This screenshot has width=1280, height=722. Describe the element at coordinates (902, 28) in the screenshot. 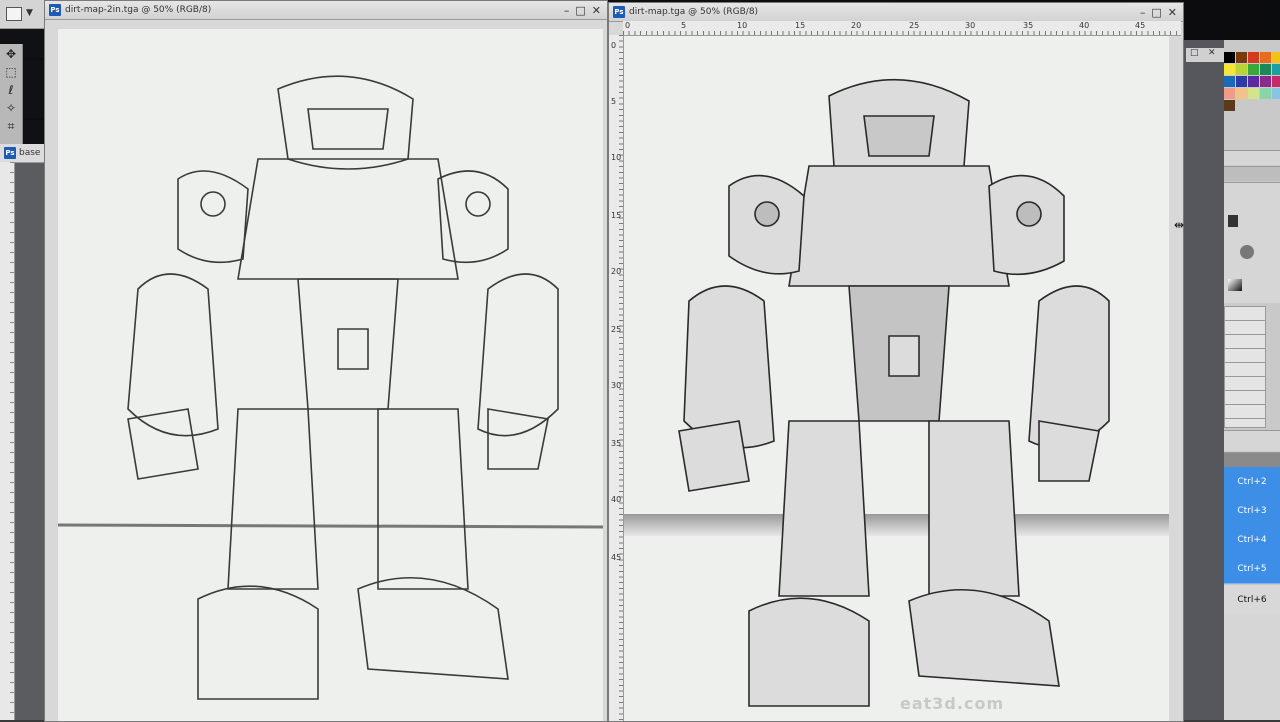

I see `horizontal-ruler: 0 5 10 15 20 25 30 35 40 45` at that location.